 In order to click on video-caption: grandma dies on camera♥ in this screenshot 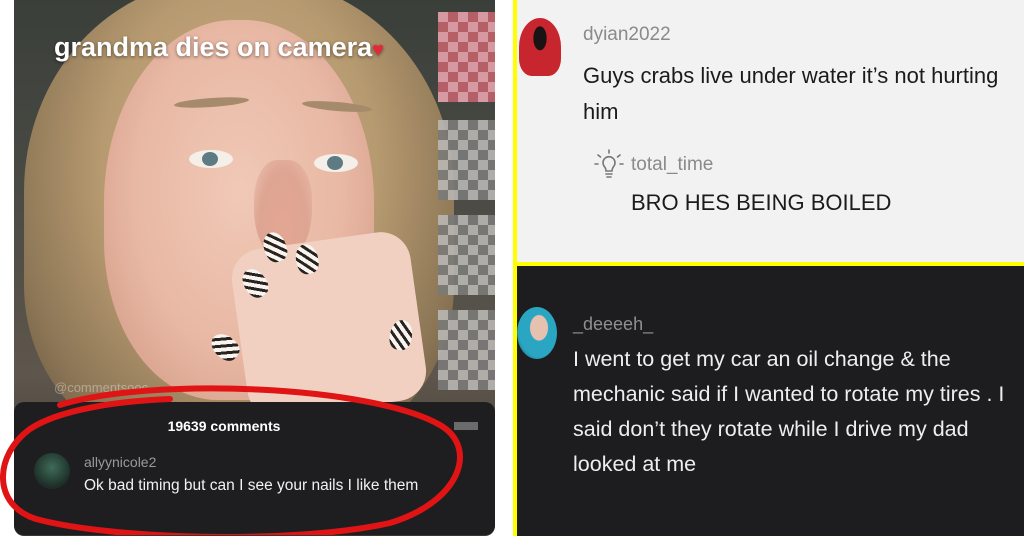, I will do `click(219, 47)`.